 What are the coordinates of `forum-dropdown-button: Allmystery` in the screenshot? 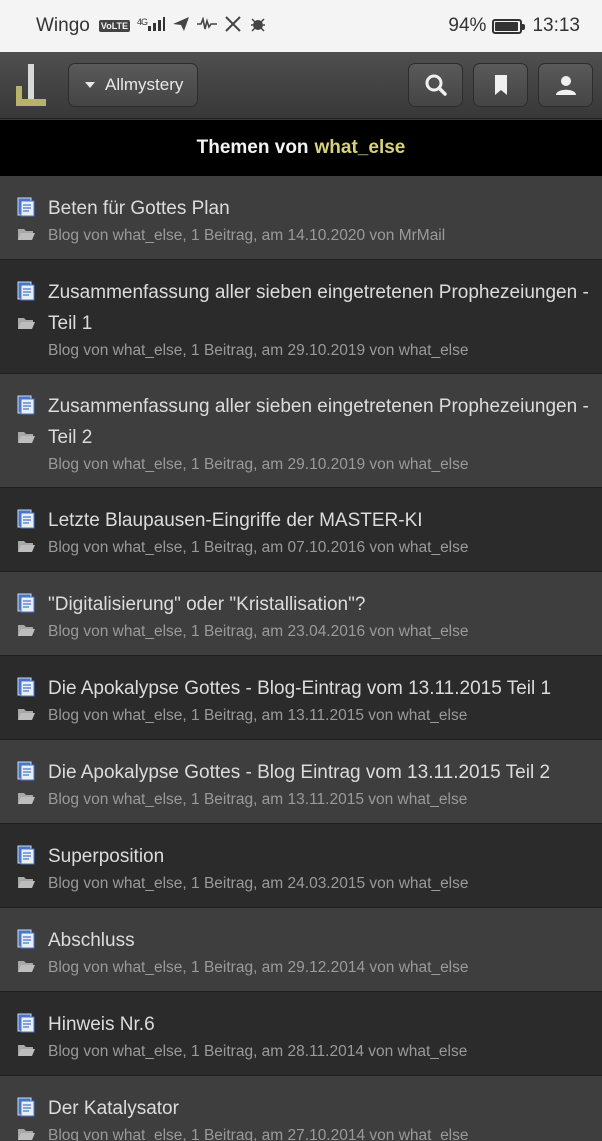 It's located at (133, 85).